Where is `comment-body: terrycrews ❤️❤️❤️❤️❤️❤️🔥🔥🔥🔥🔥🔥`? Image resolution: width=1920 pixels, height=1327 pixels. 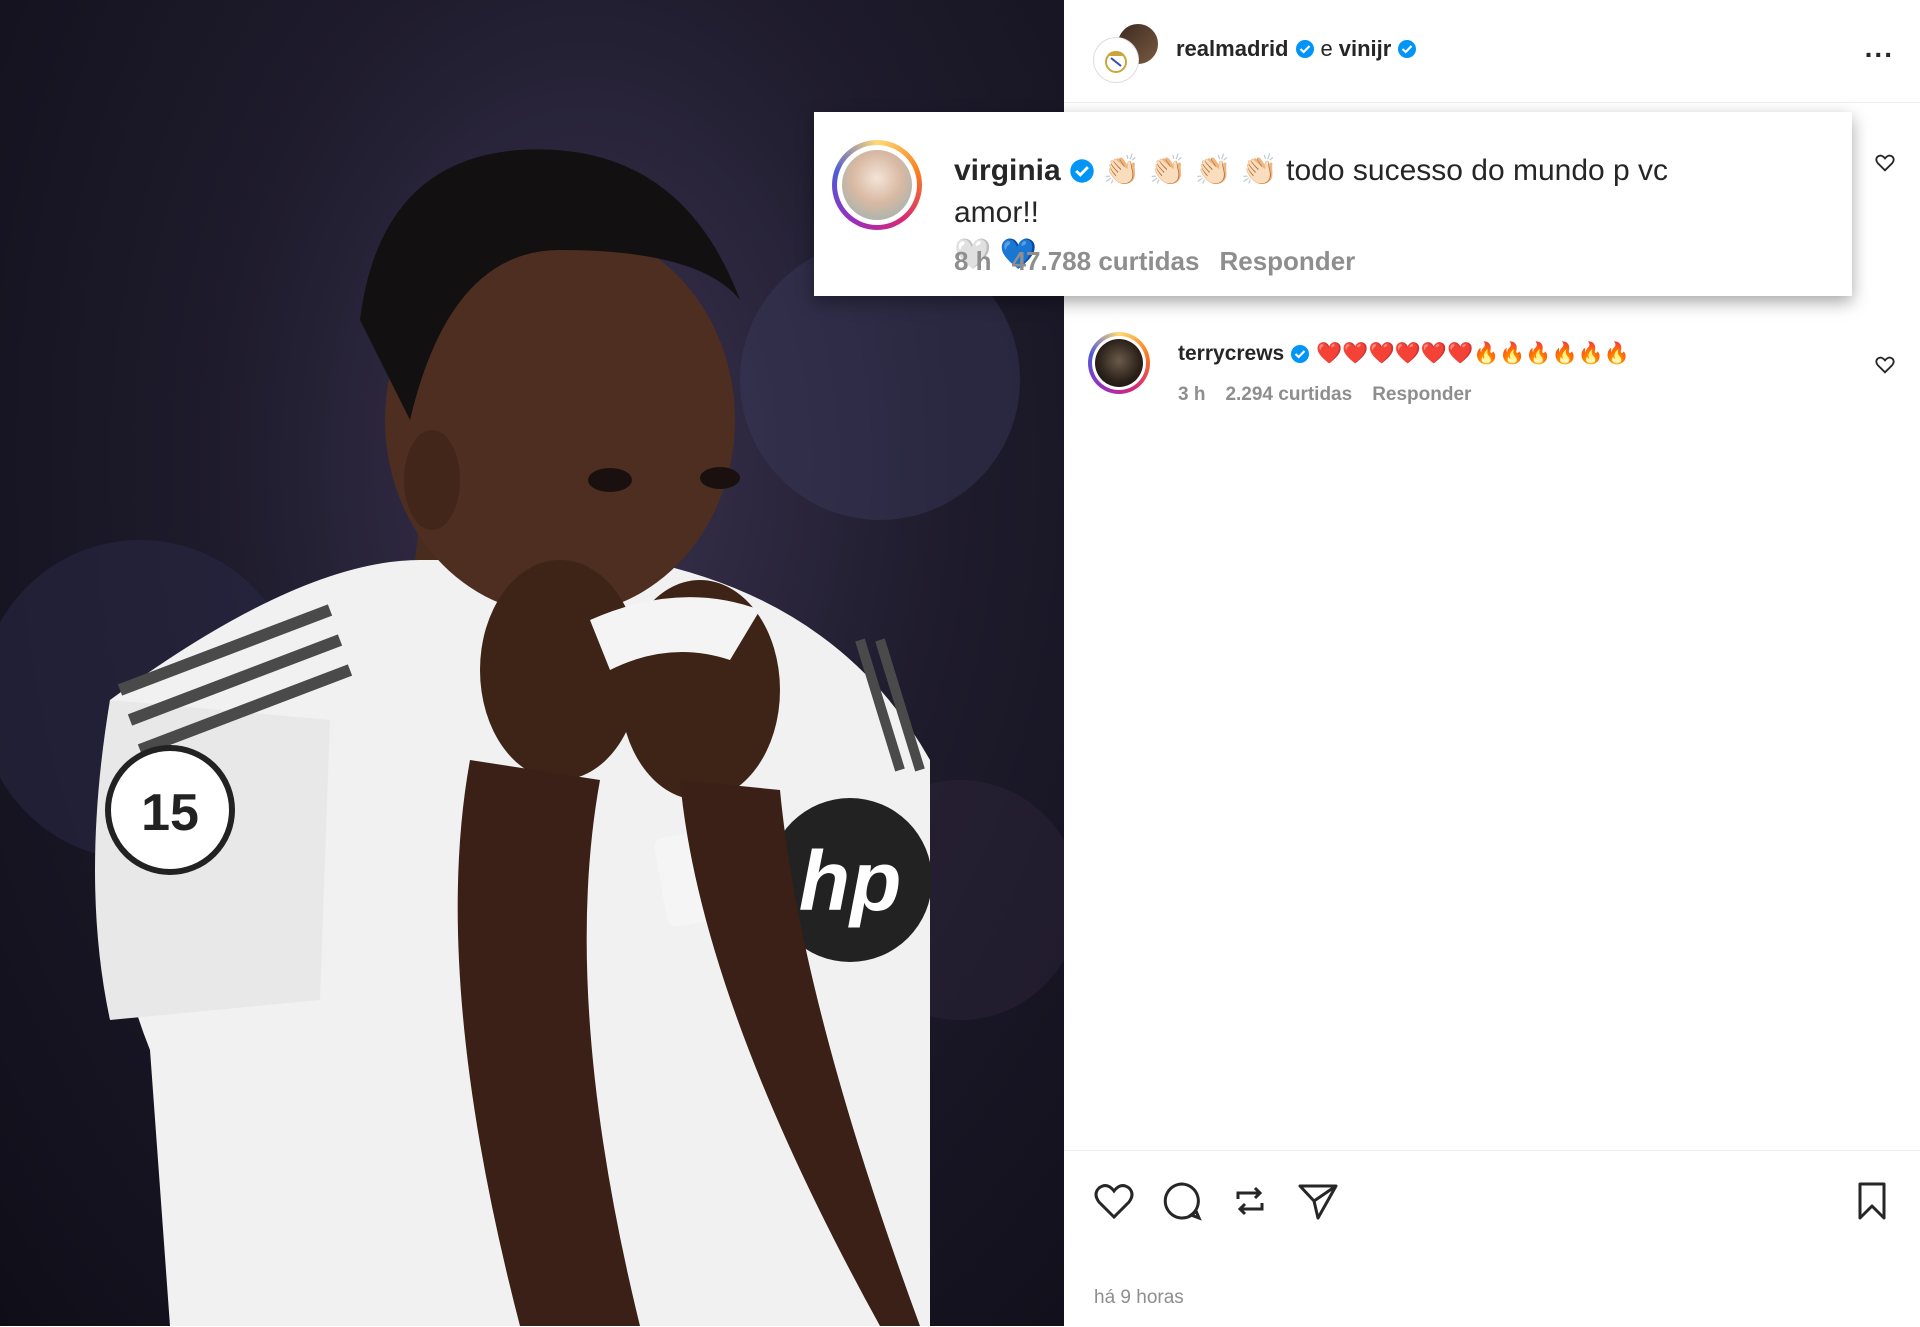 comment-body: terrycrews ❤️❤️❤️❤️❤️❤️🔥🔥🔥🔥🔥🔥 is located at coordinates (1404, 354).